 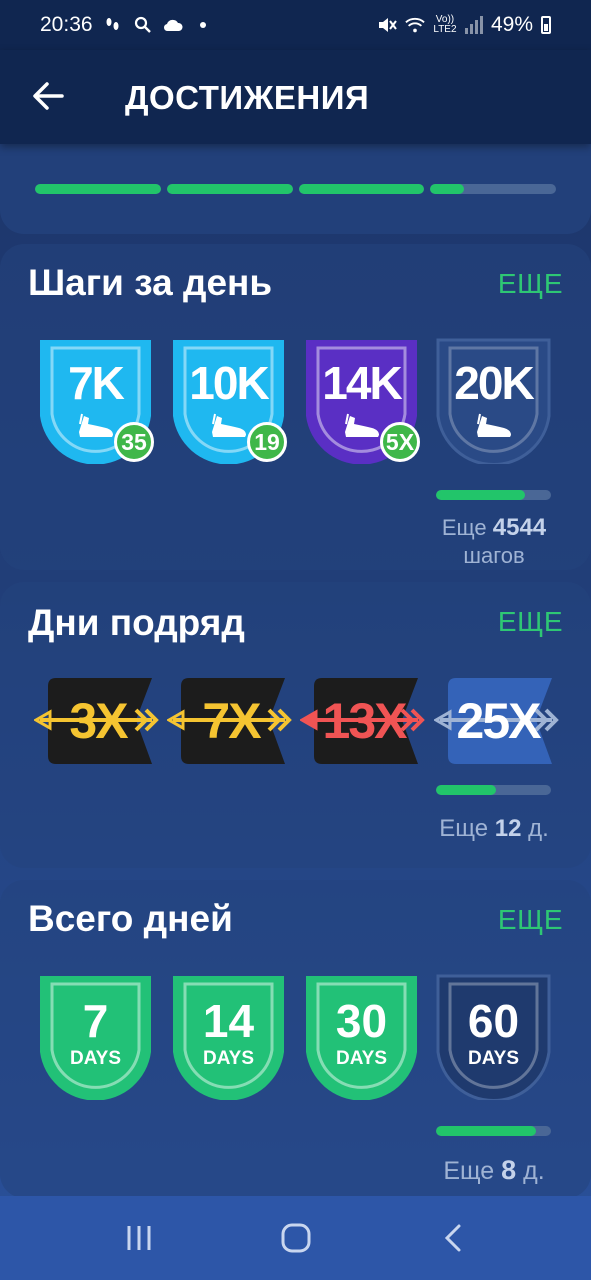 I want to click on remain-value: 8, so click(x=509, y=1170).